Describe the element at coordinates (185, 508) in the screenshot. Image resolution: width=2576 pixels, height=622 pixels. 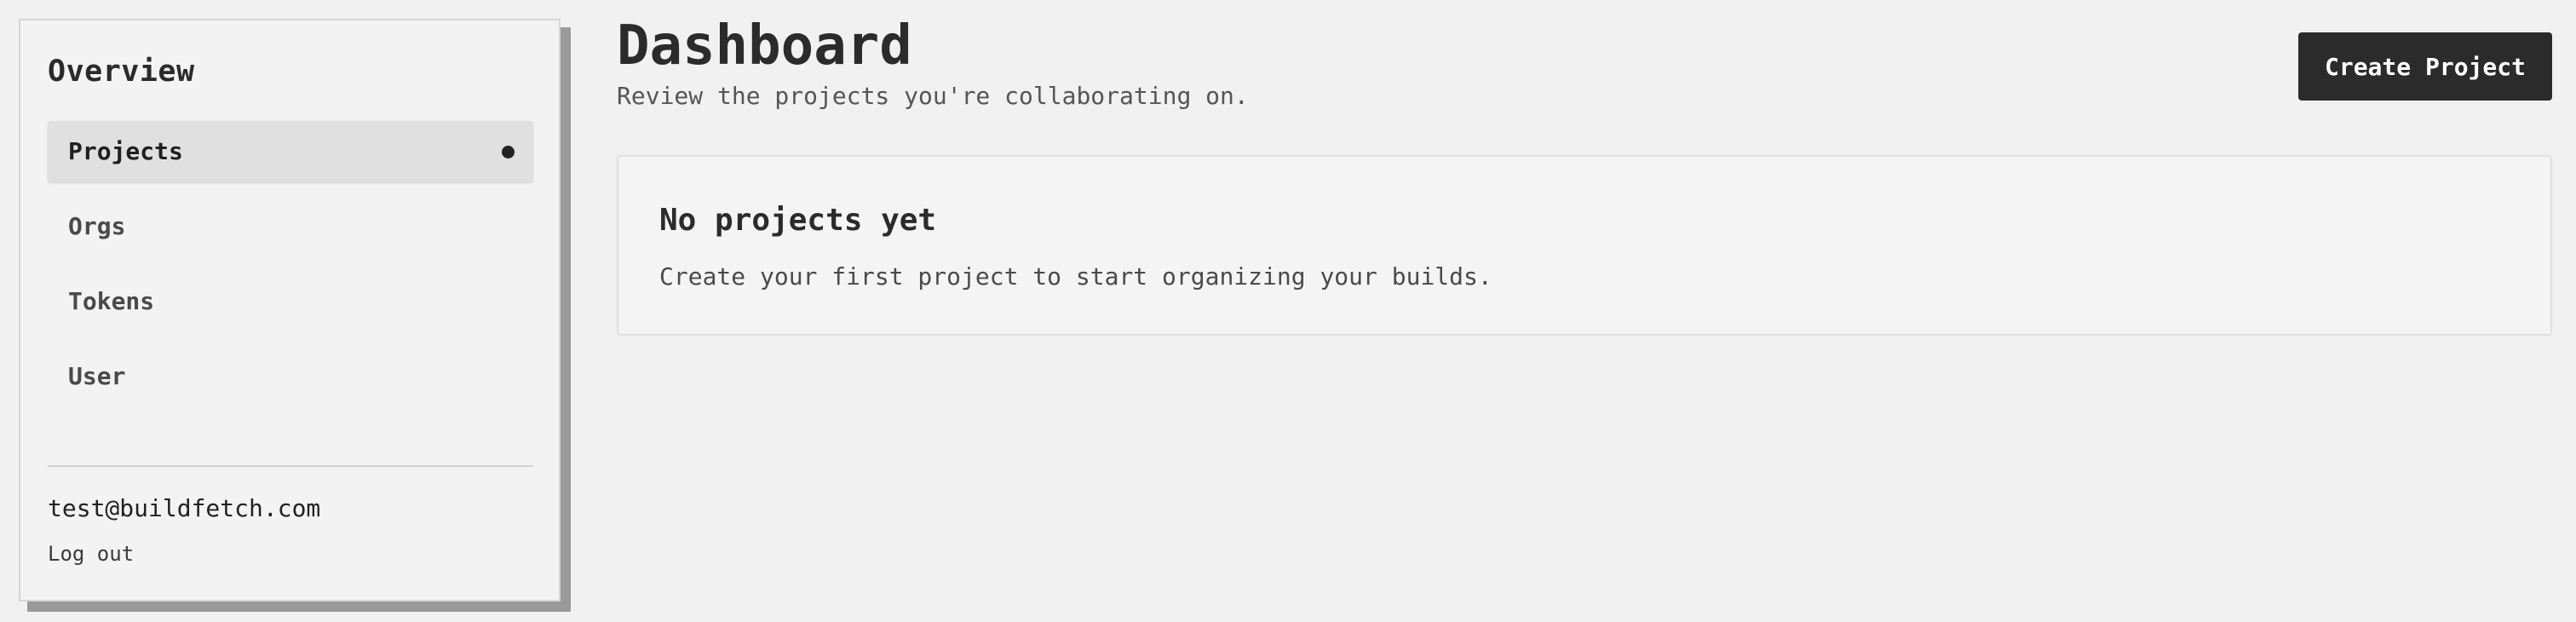
I see `user-email: test@buildfetch.com` at that location.